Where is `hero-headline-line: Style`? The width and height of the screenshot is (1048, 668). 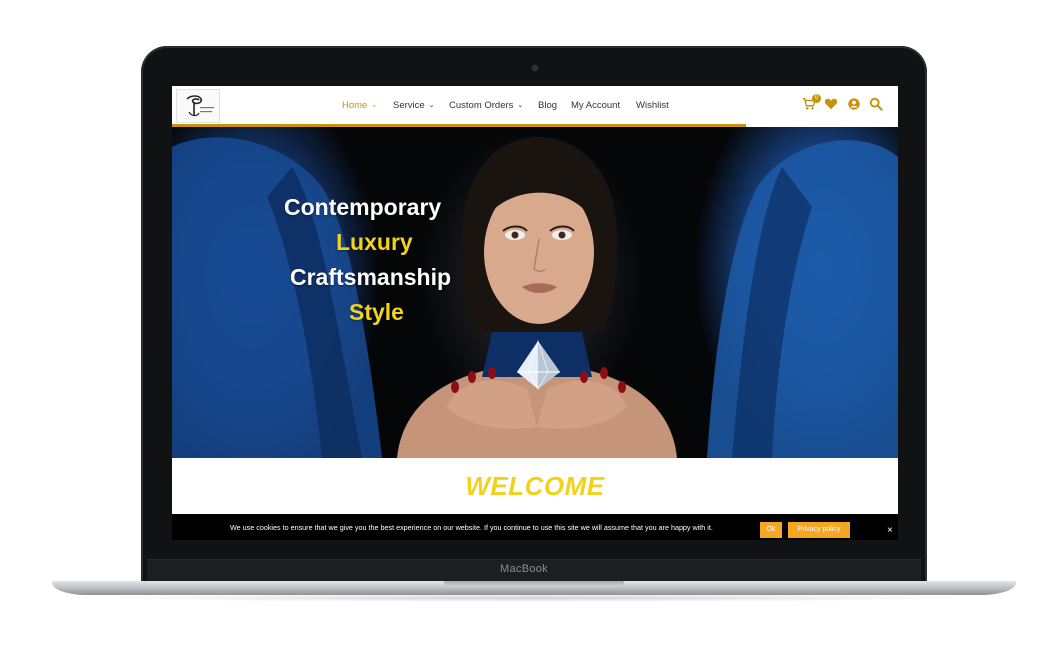
hero-headline-line: Style is located at coordinates (376, 312).